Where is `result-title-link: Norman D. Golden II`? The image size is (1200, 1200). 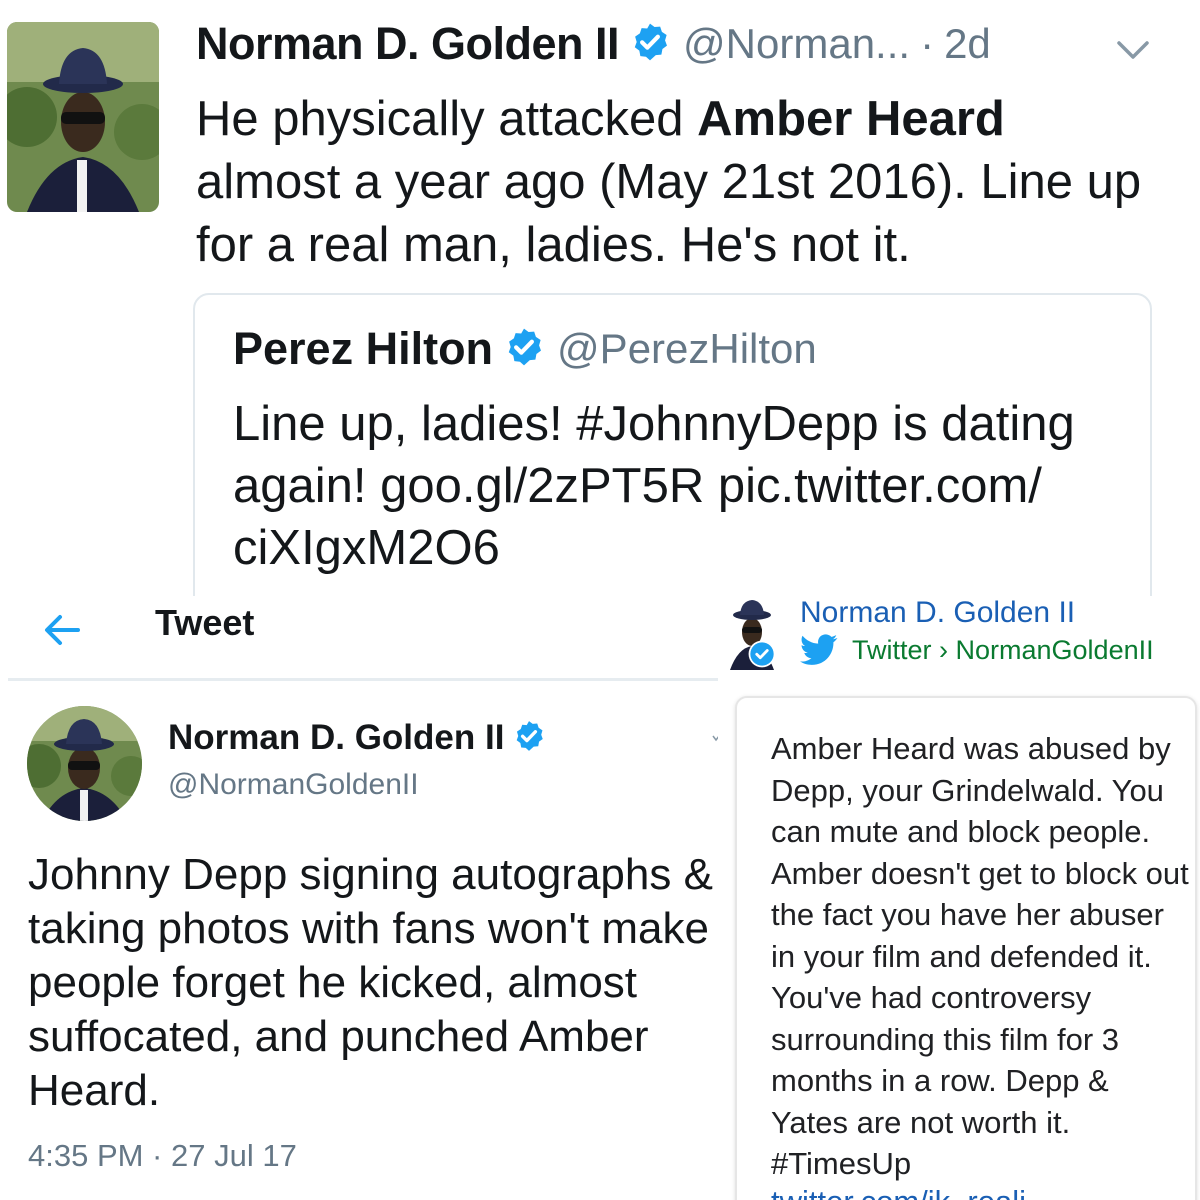 result-title-link: Norman D. Golden II is located at coordinates (937, 613).